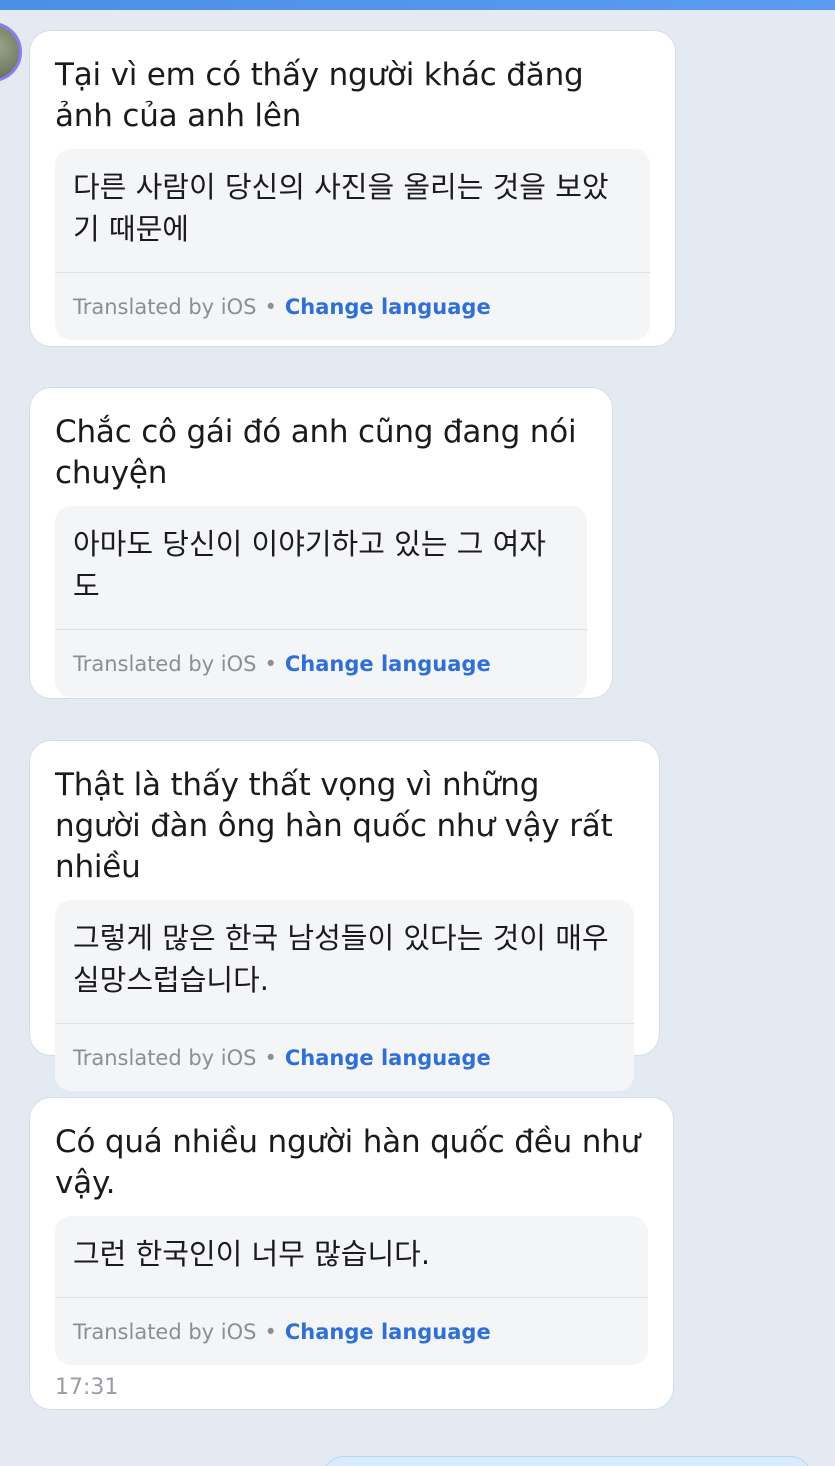  I want to click on avatar, so click(11, 52).